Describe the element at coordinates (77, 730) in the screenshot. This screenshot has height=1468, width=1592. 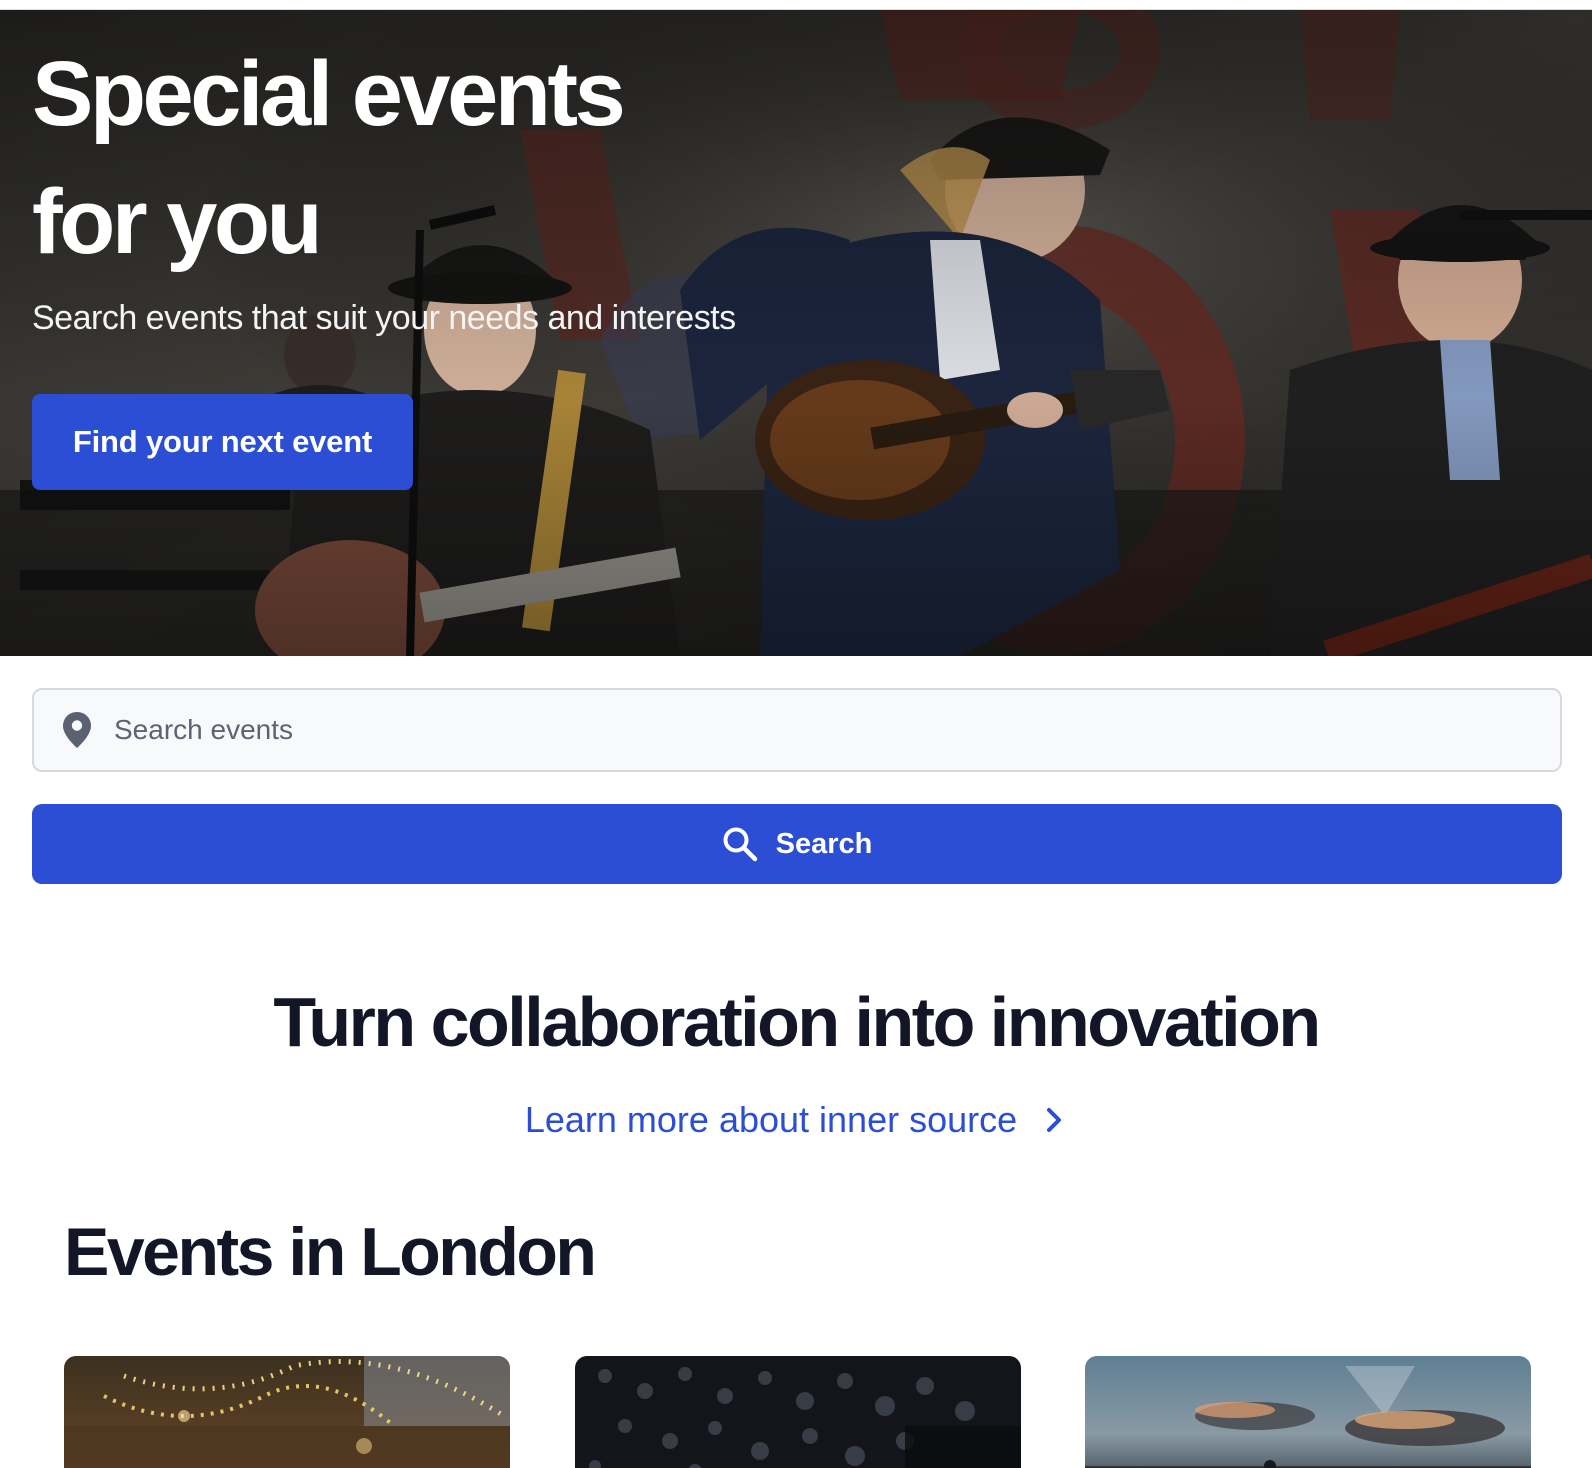
I see `map-pin-icon` at that location.